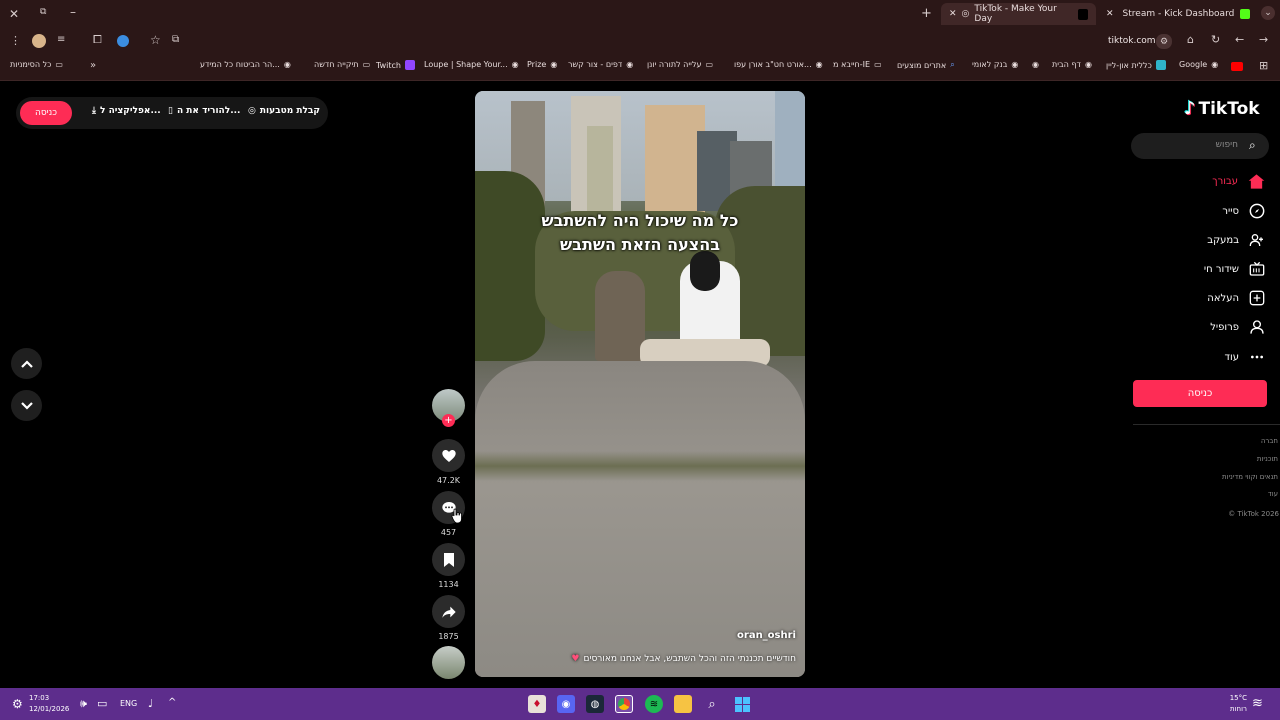 This screenshot has height=720, width=1280. What do you see at coordinates (409, 65) in the screenshot?
I see `twitch-icon` at bounding box center [409, 65].